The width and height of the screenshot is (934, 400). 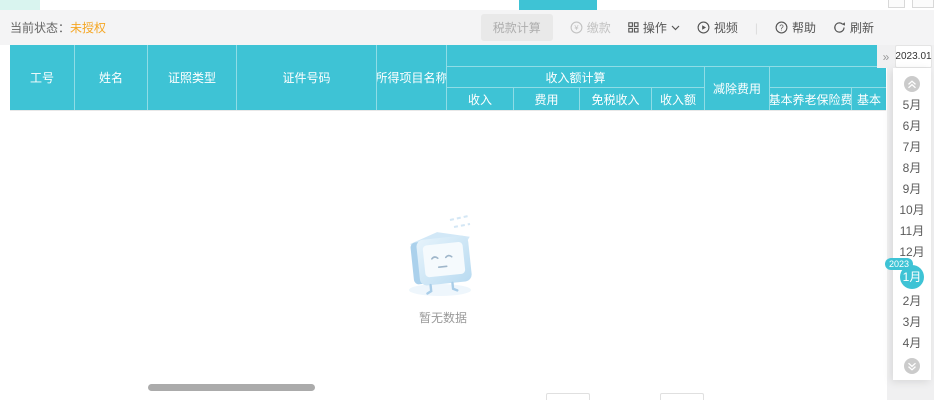 I want to click on month-item: 9月, so click(x=912, y=189).